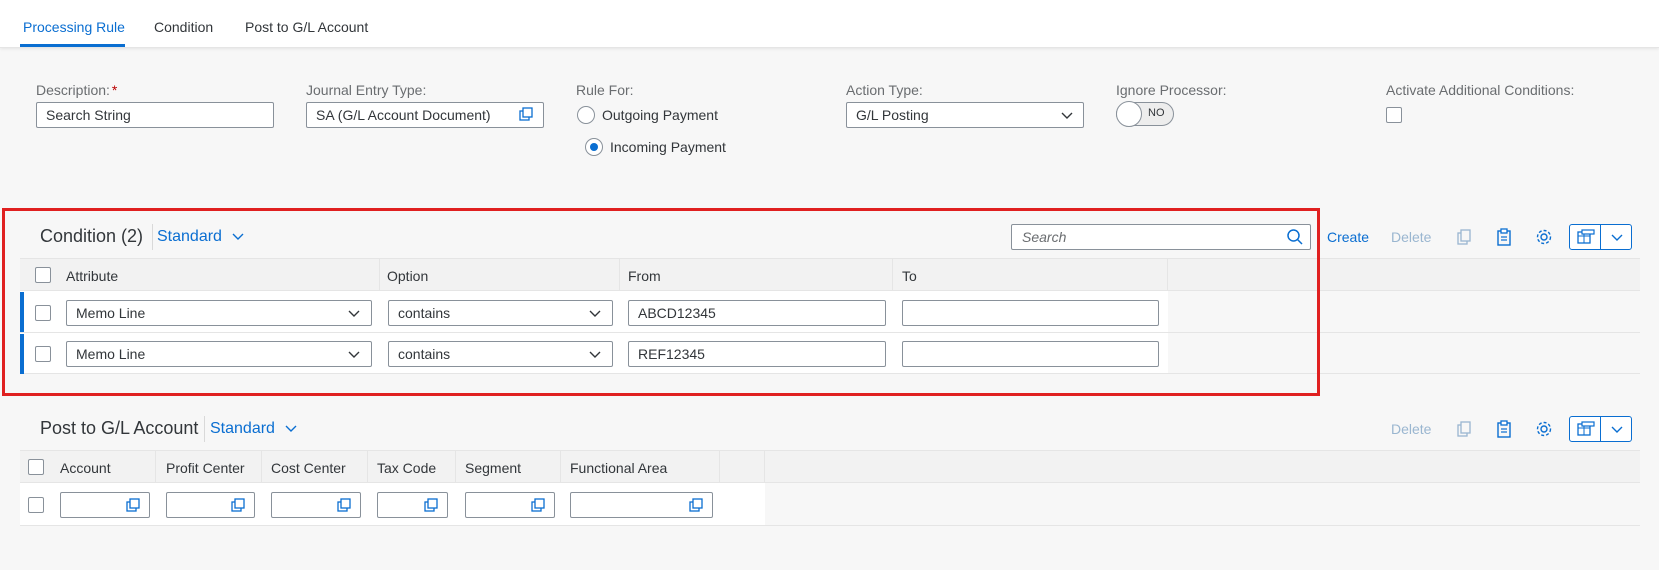  I want to click on from-input: ABCD12345, so click(757, 313).